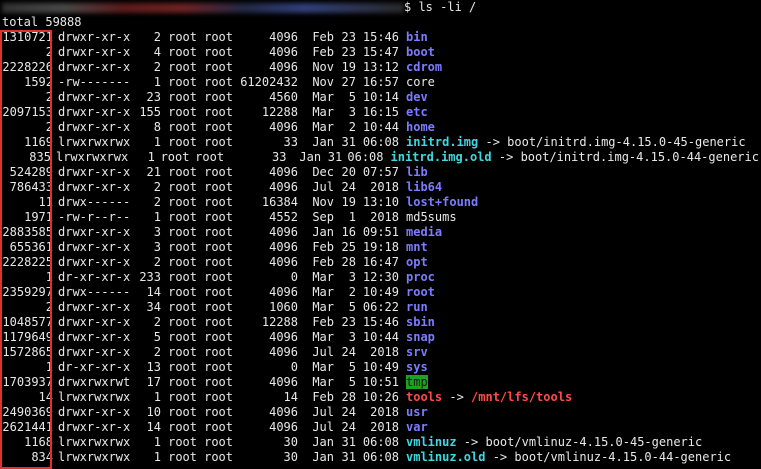  I want to click on inode-number: 11, so click(45, 202).